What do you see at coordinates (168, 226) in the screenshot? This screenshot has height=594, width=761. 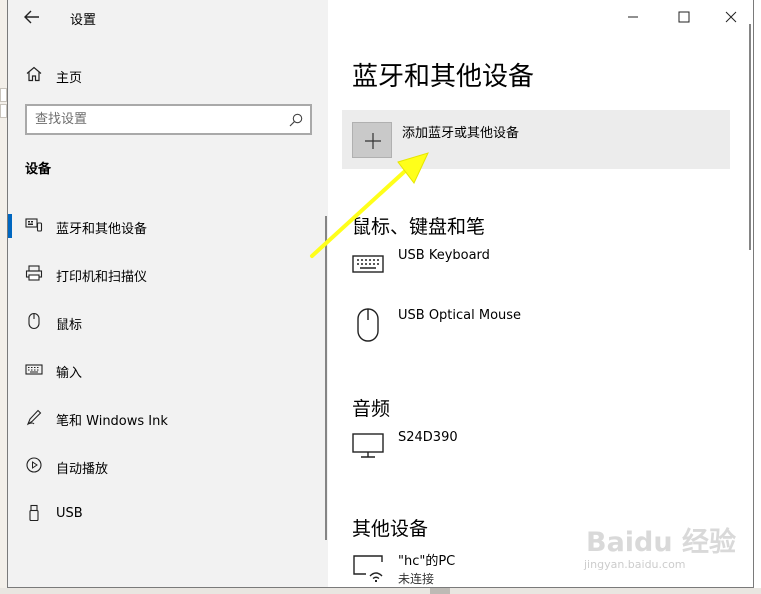 I see `sidebar-item-bluetooth: 蓝牙和其他设备` at bounding box center [168, 226].